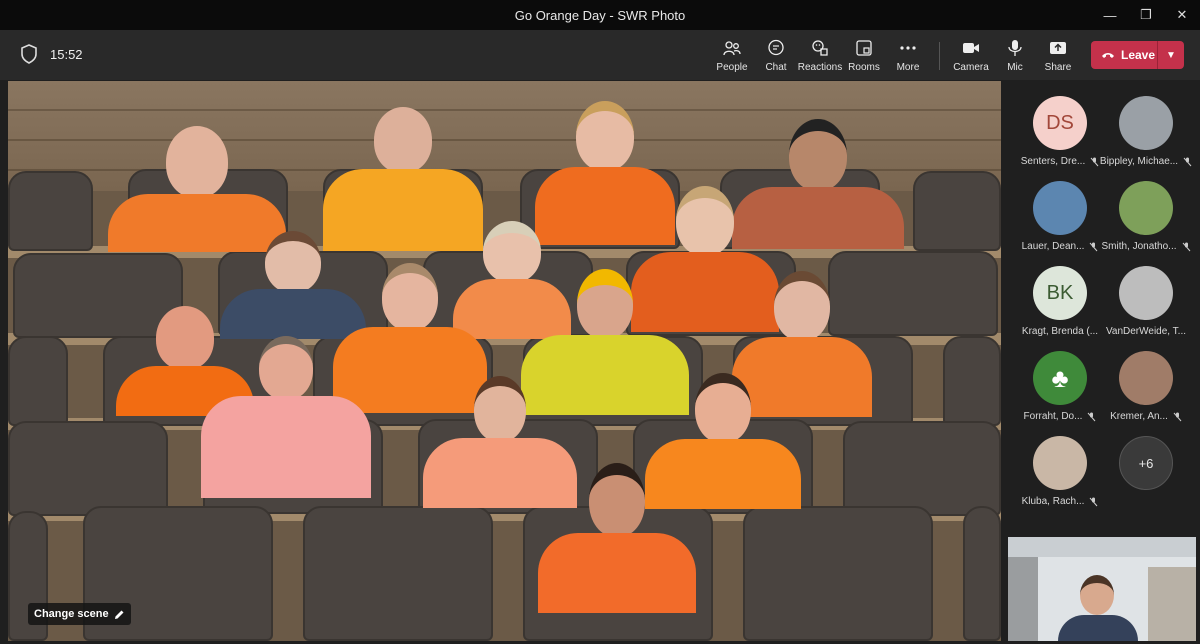 This screenshot has height=644, width=1200. I want to click on window-controls: — ❐ ✕, so click(1146, 15).